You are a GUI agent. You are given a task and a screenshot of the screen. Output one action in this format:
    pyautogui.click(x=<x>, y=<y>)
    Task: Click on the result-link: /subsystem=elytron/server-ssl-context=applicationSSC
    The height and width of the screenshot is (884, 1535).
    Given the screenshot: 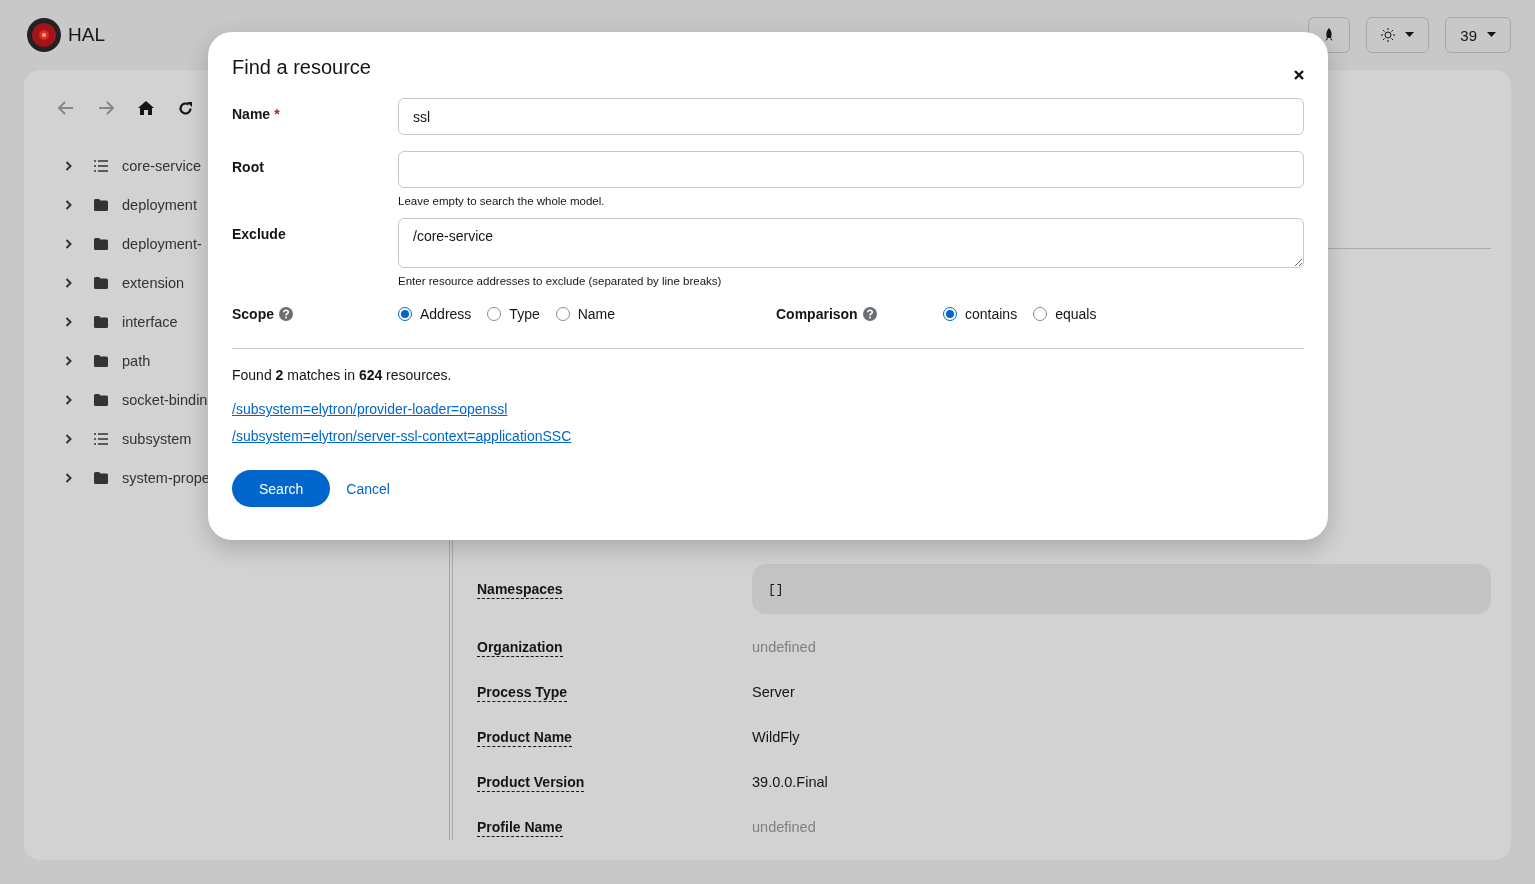 What is the action you would take?
    pyautogui.click(x=402, y=436)
    